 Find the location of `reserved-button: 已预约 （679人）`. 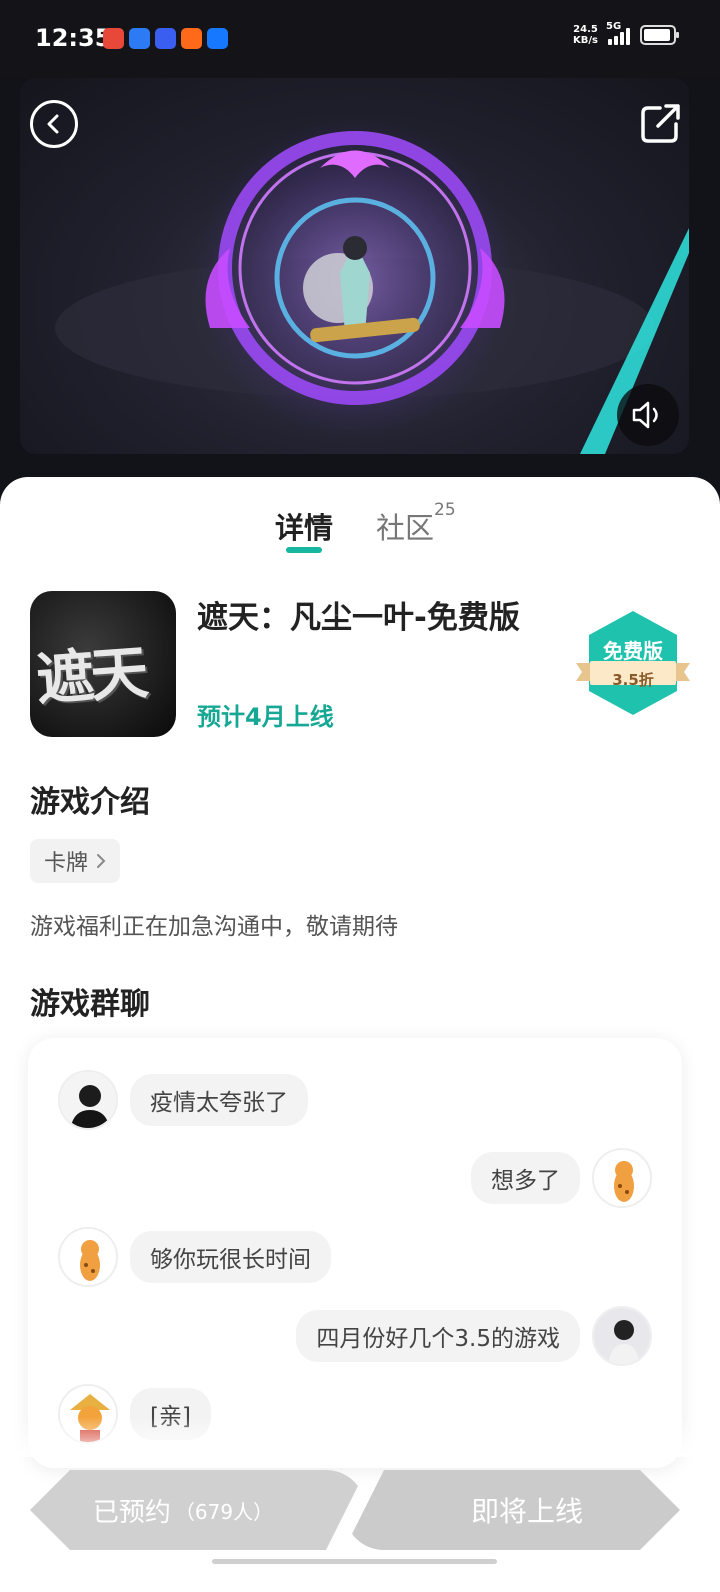

reserved-button: 已预约 （679人） is located at coordinates (198, 1510).